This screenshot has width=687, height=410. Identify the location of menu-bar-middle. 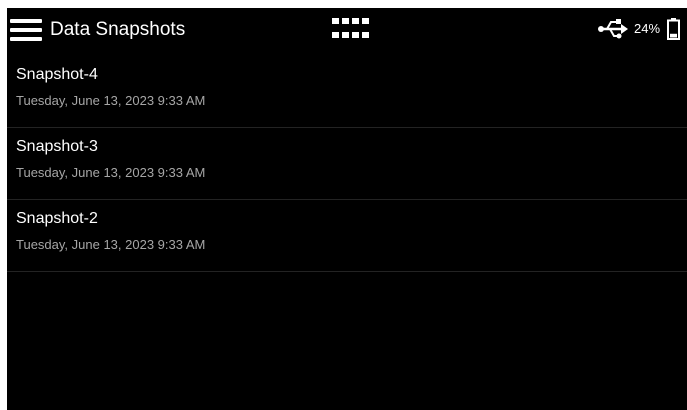
(26, 30).